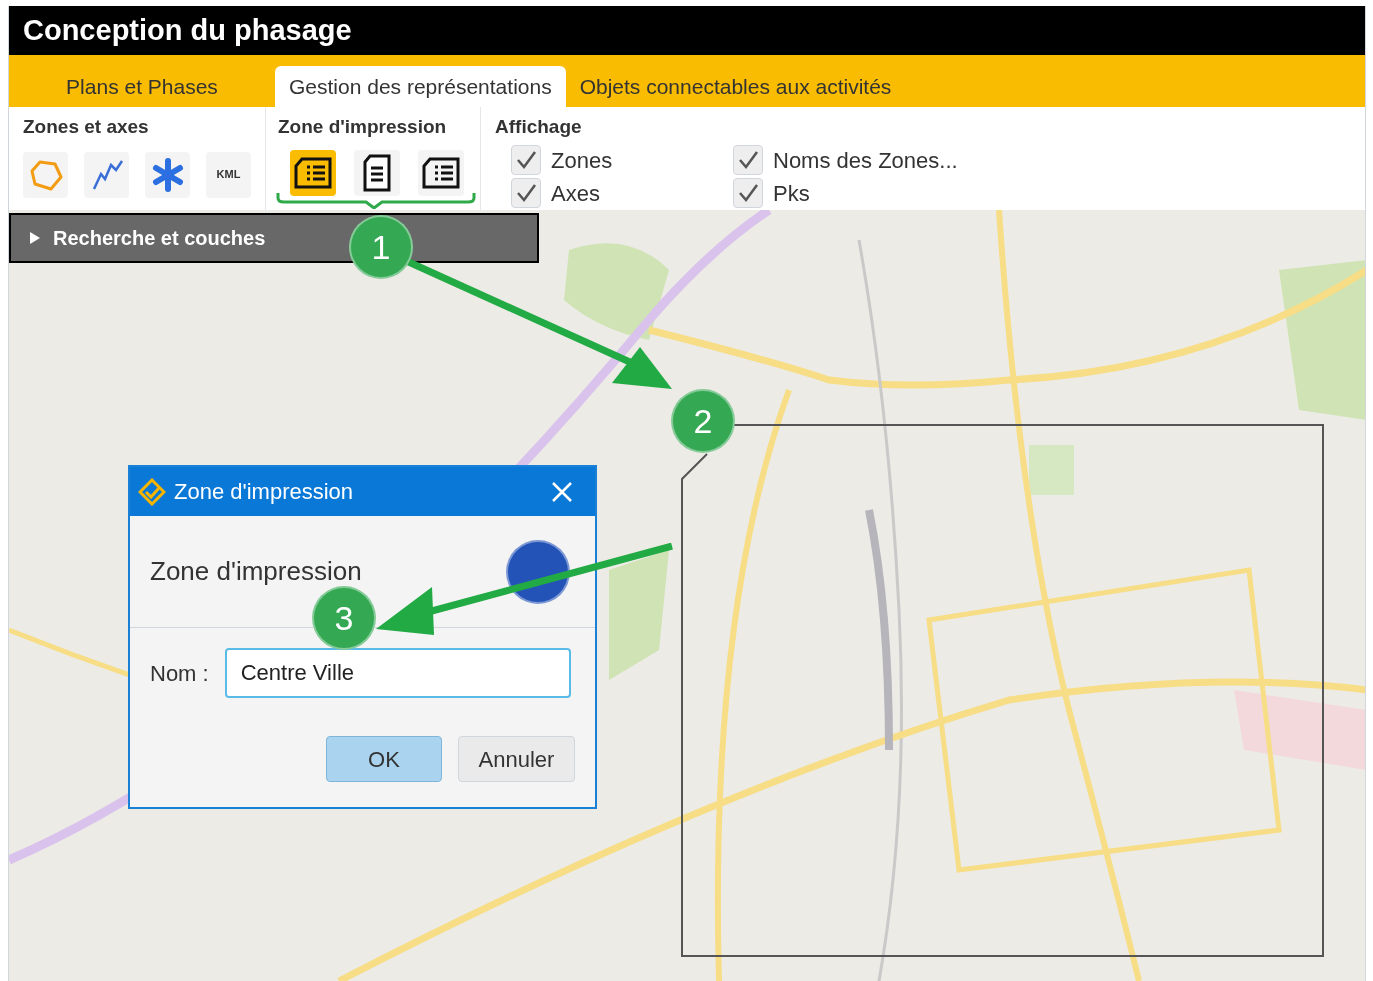  What do you see at coordinates (264, 492) in the screenshot?
I see `dialog-title: Zone d'impression` at bounding box center [264, 492].